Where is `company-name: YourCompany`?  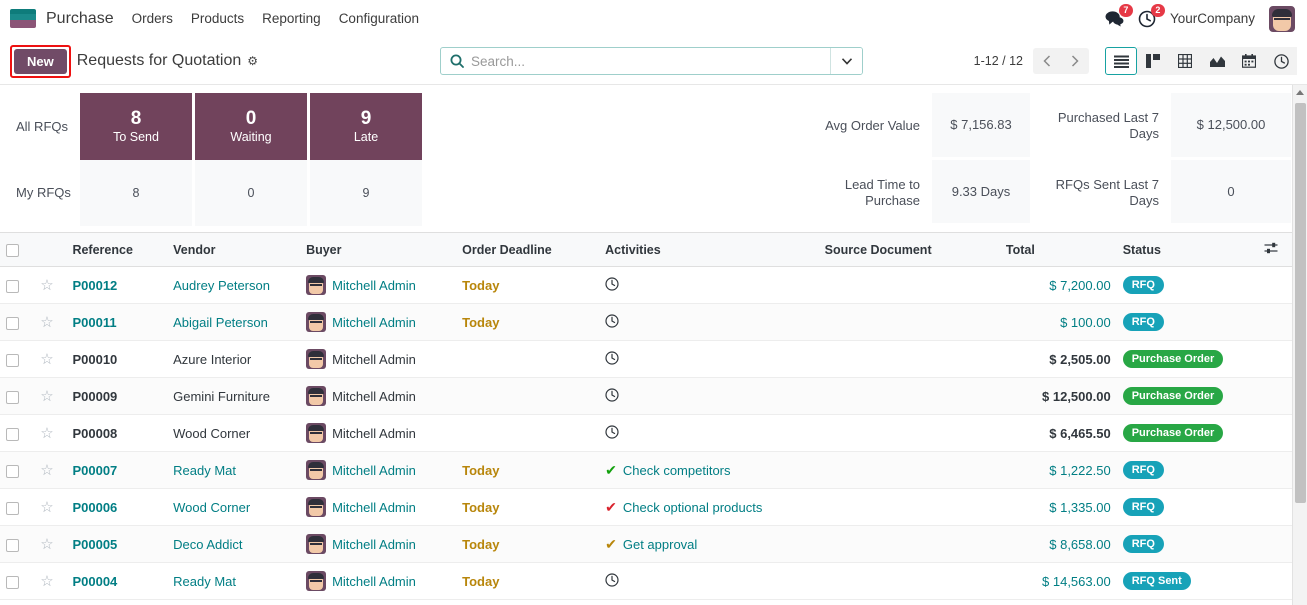 company-name: YourCompany is located at coordinates (1212, 18).